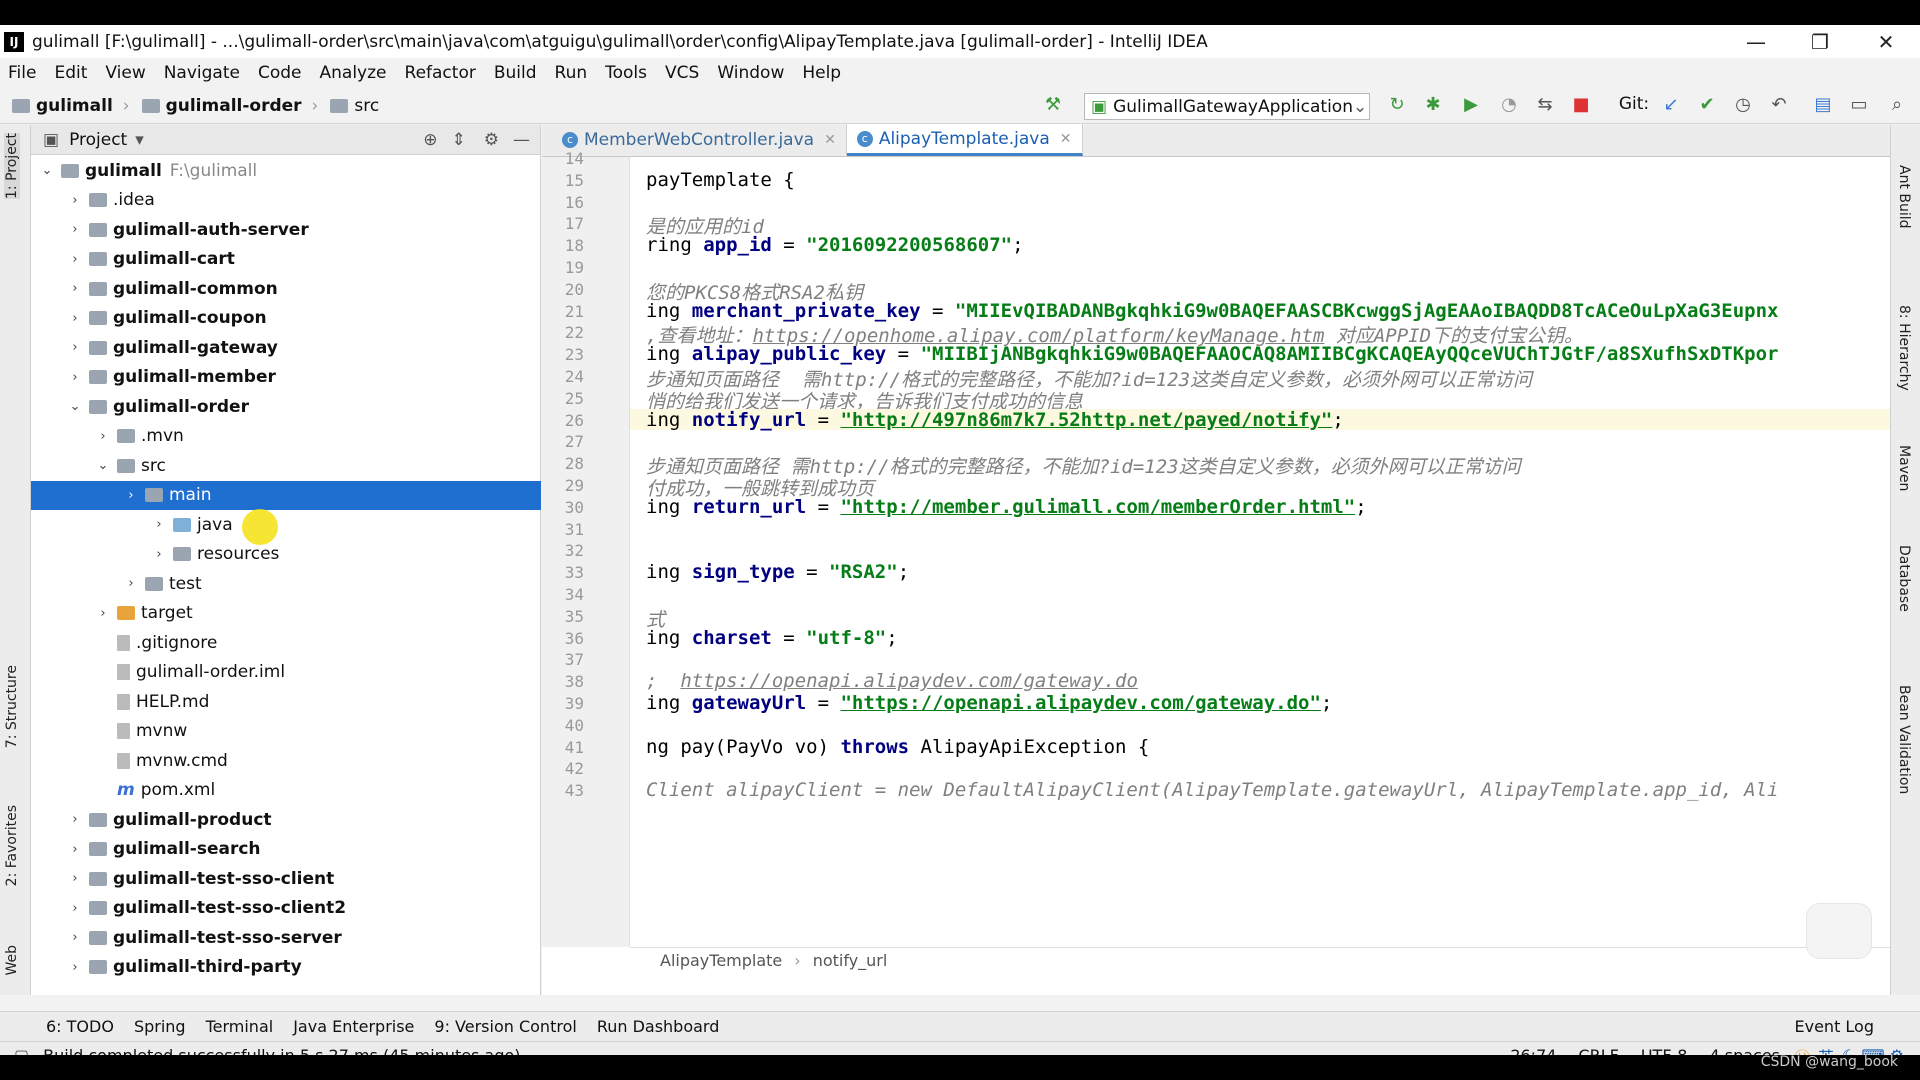  Describe the element at coordinates (75, 406) in the screenshot. I see `chevron-down-icon: ⌄` at that location.